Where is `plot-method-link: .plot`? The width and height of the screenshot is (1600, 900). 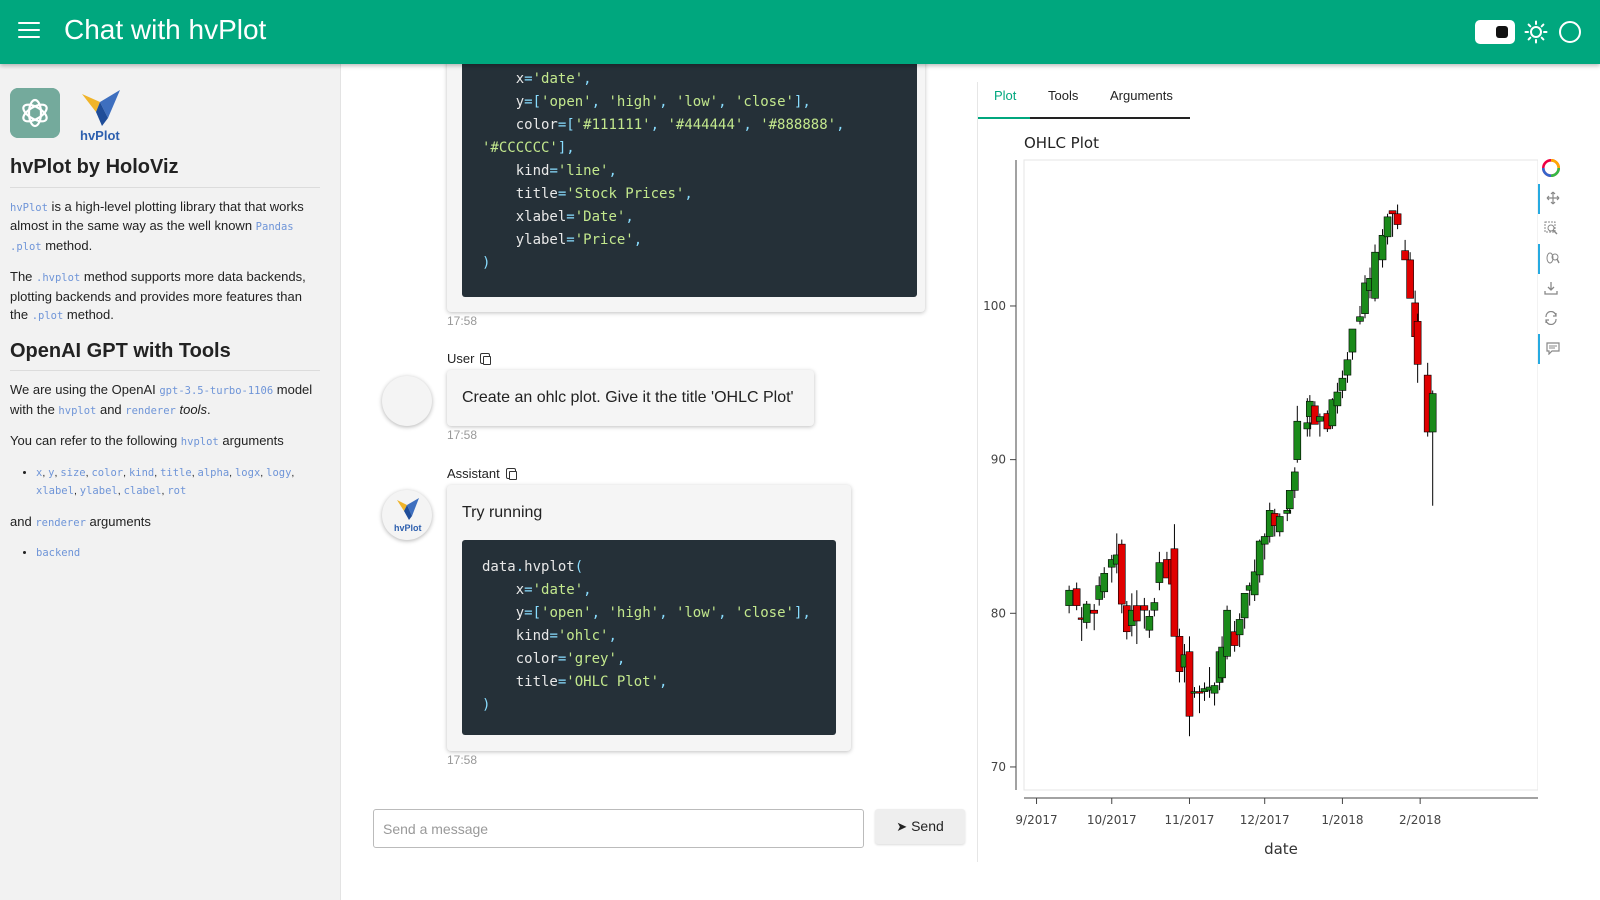 plot-method-link: .plot is located at coordinates (48, 316).